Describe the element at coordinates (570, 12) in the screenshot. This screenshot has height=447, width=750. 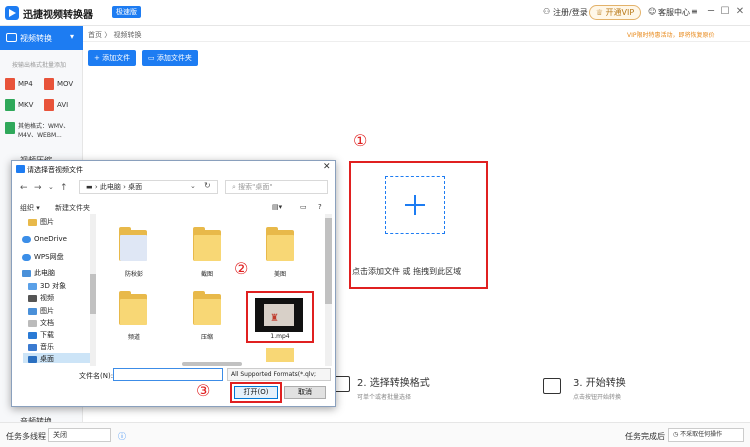
I see `login-link: 注册/登录` at that location.